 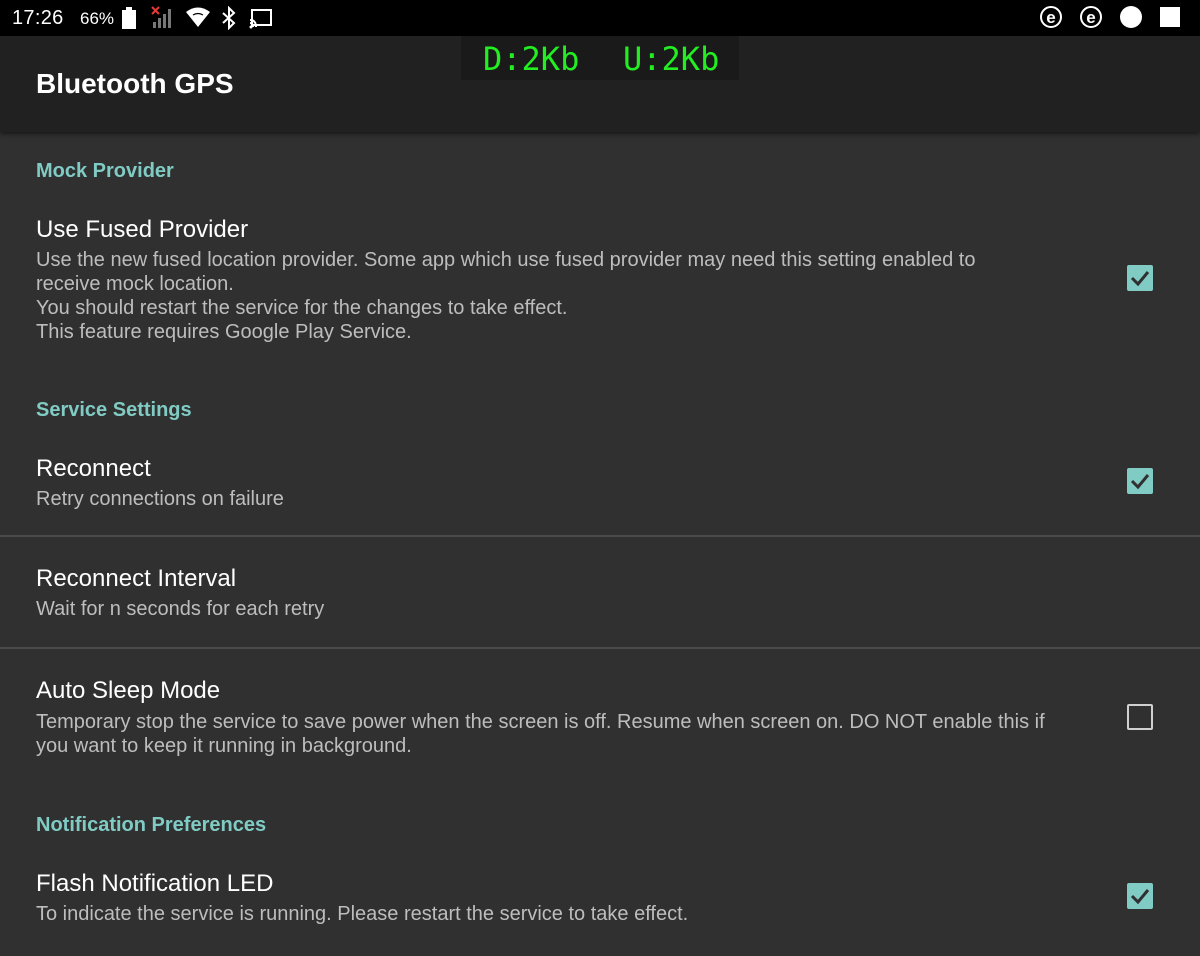 I want to click on pref-title: Reconnect, so click(x=93, y=468).